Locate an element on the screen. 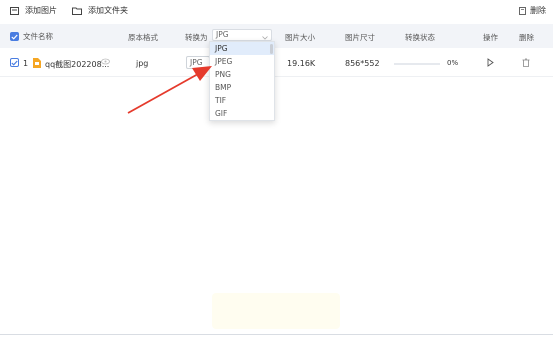 The image size is (553, 339). image-file-icon is located at coordinates (37, 64).